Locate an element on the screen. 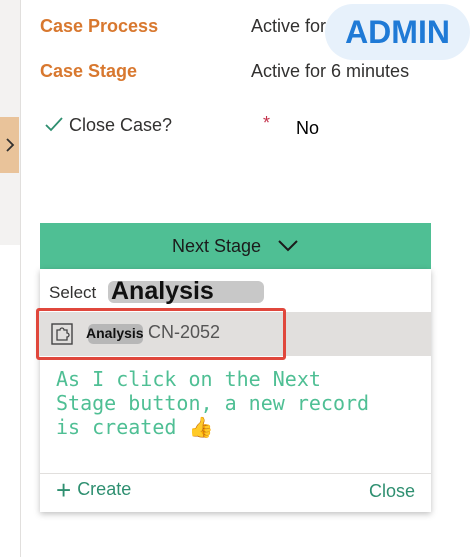  case-process-label: Case Process is located at coordinates (99, 26).